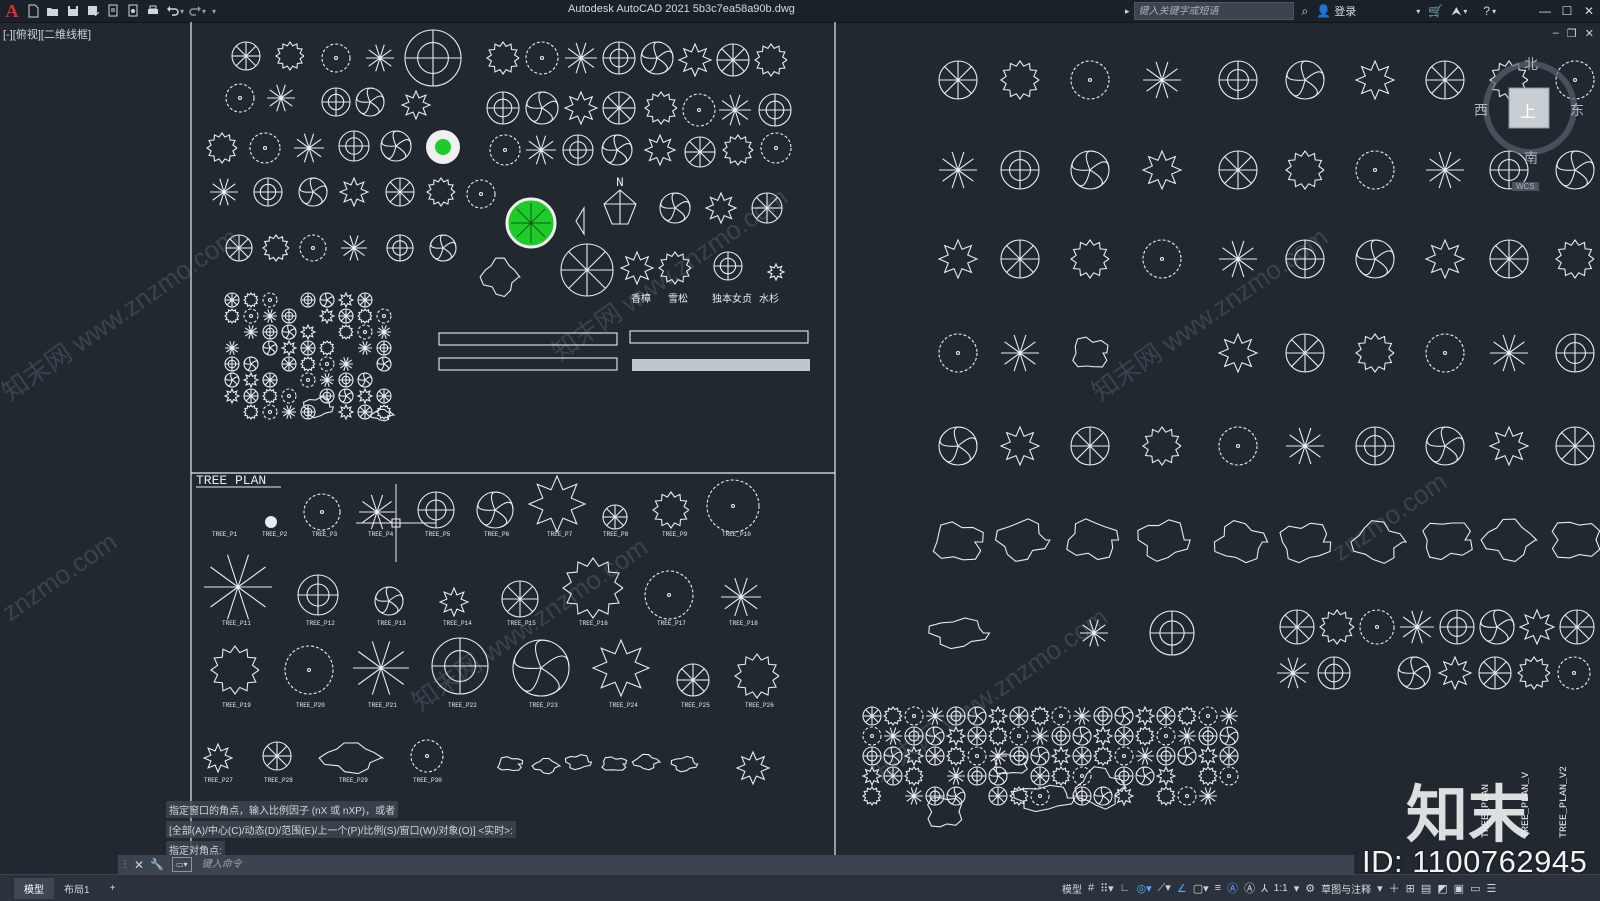 This screenshot has height=901, width=1600. What do you see at coordinates (153, 11) in the screenshot?
I see `print-icon` at bounding box center [153, 11].